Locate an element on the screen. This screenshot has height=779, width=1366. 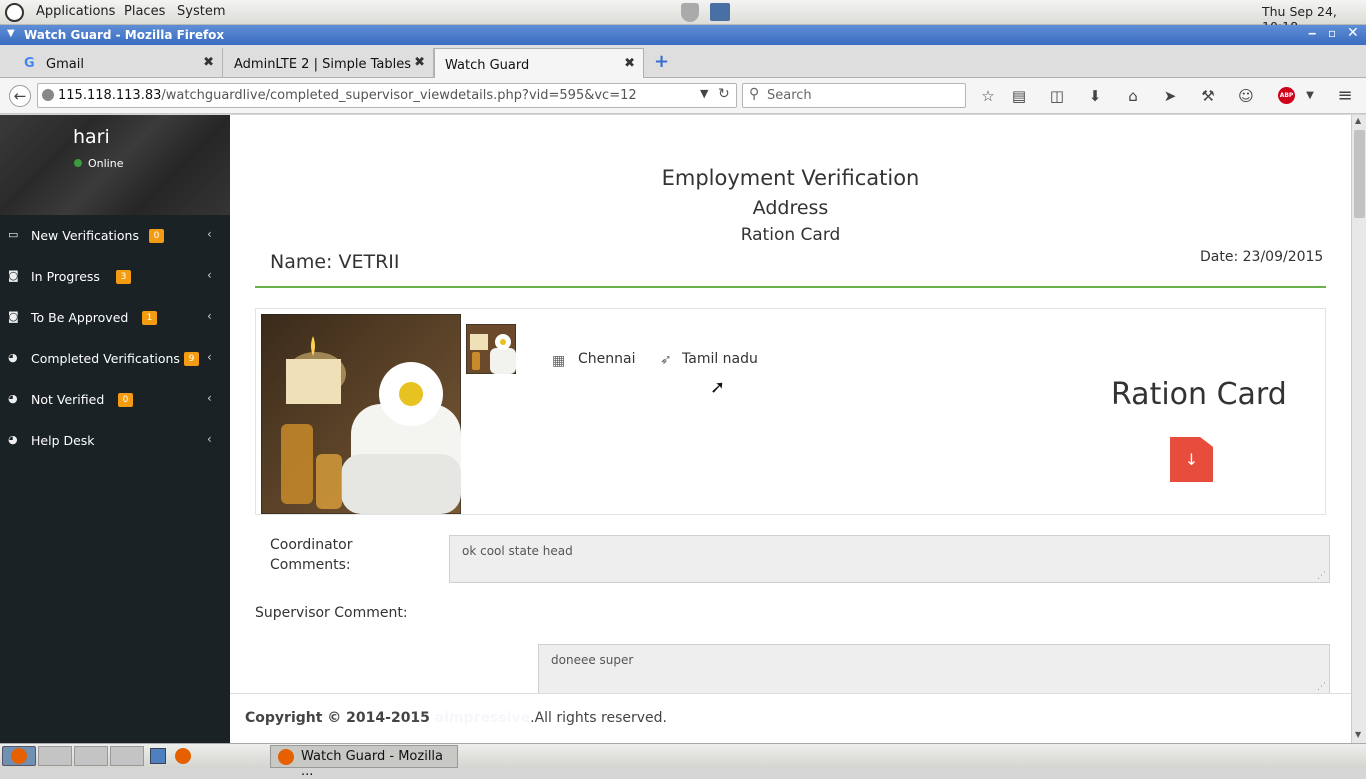
user-name: hari is located at coordinates (91, 137).